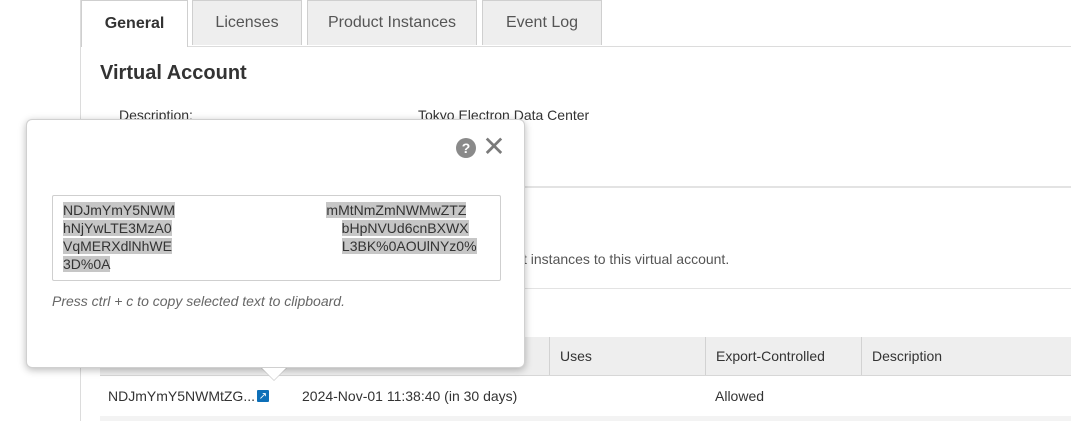  What do you see at coordinates (263, 396) in the screenshot?
I see `external-link-icon: ↗` at bounding box center [263, 396].